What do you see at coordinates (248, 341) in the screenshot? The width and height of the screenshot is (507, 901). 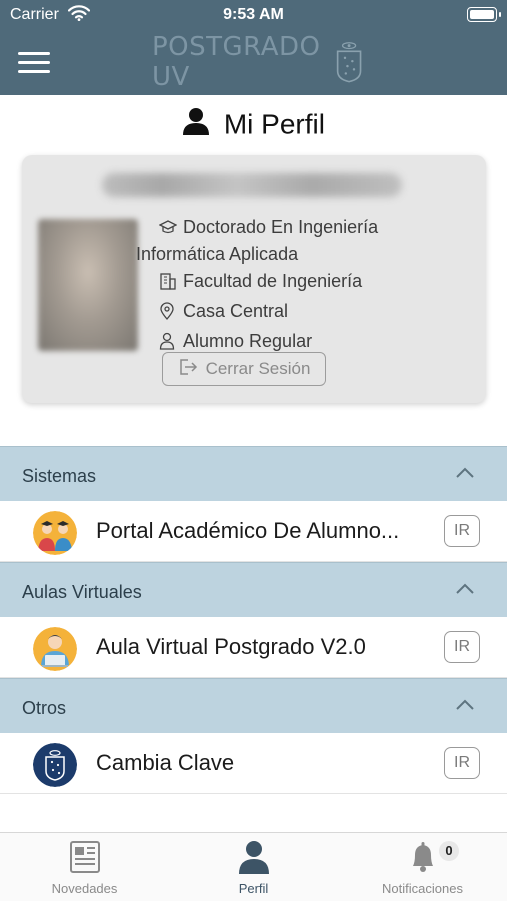 I see `status-text: Alumno Regular` at bounding box center [248, 341].